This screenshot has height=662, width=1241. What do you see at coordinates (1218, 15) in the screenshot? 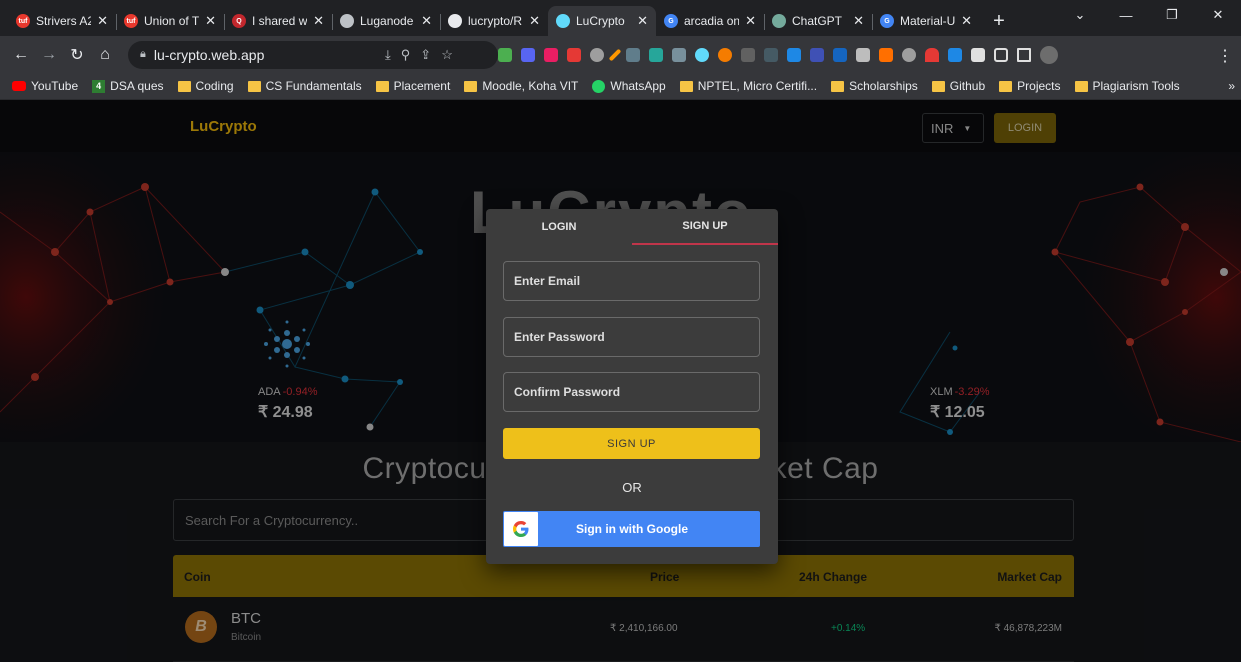
I see `close-window-icon: ✕` at bounding box center [1218, 15].